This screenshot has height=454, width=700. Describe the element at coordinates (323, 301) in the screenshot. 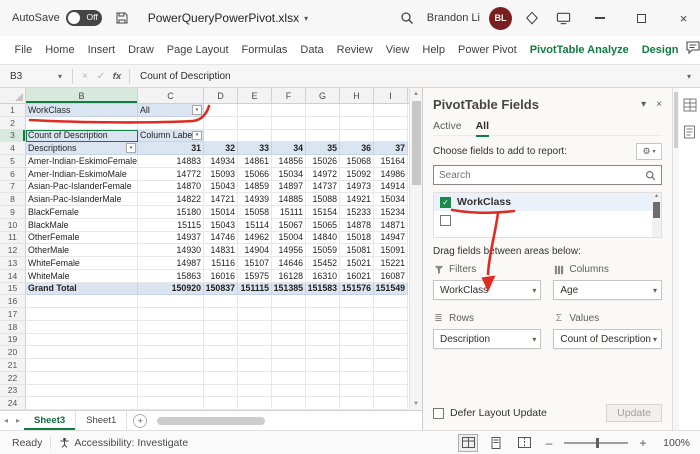

I see `cell-G16` at that location.